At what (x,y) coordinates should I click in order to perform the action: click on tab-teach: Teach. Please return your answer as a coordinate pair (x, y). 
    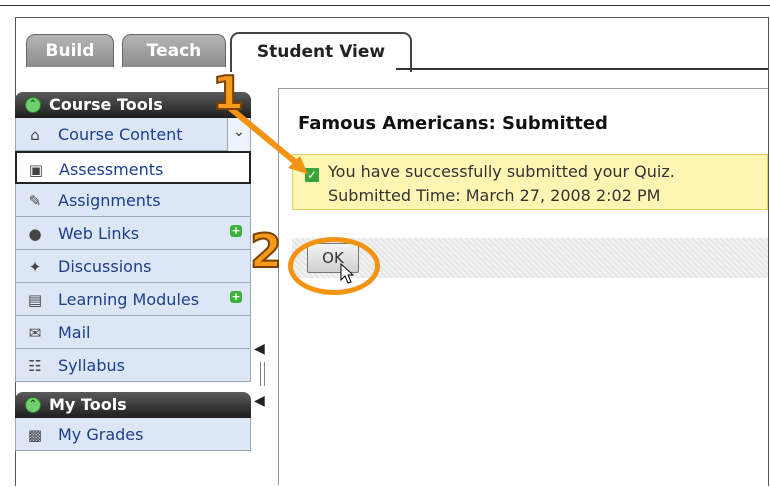
    Looking at the image, I should click on (174, 50).